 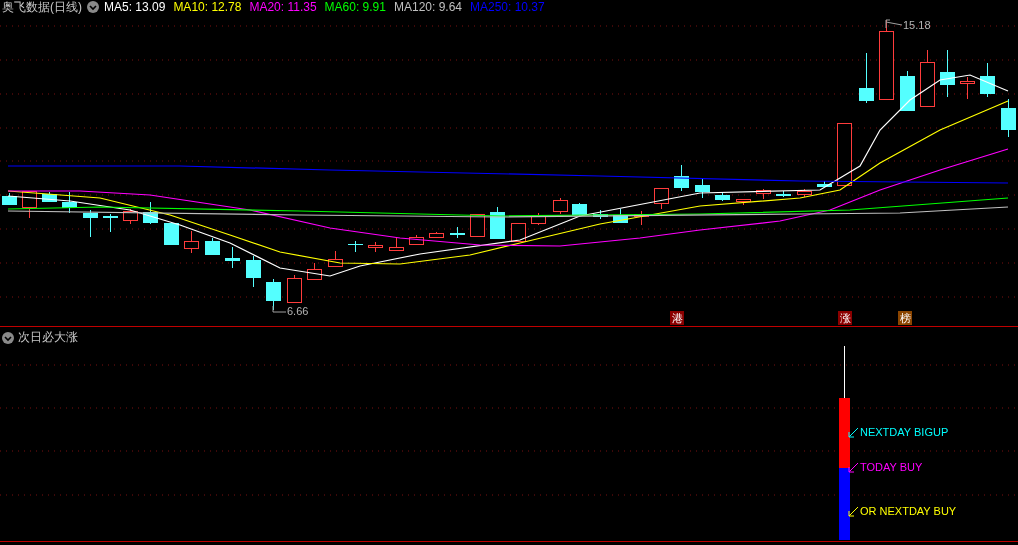 I want to click on event-tag: 榜, so click(x=905, y=318).